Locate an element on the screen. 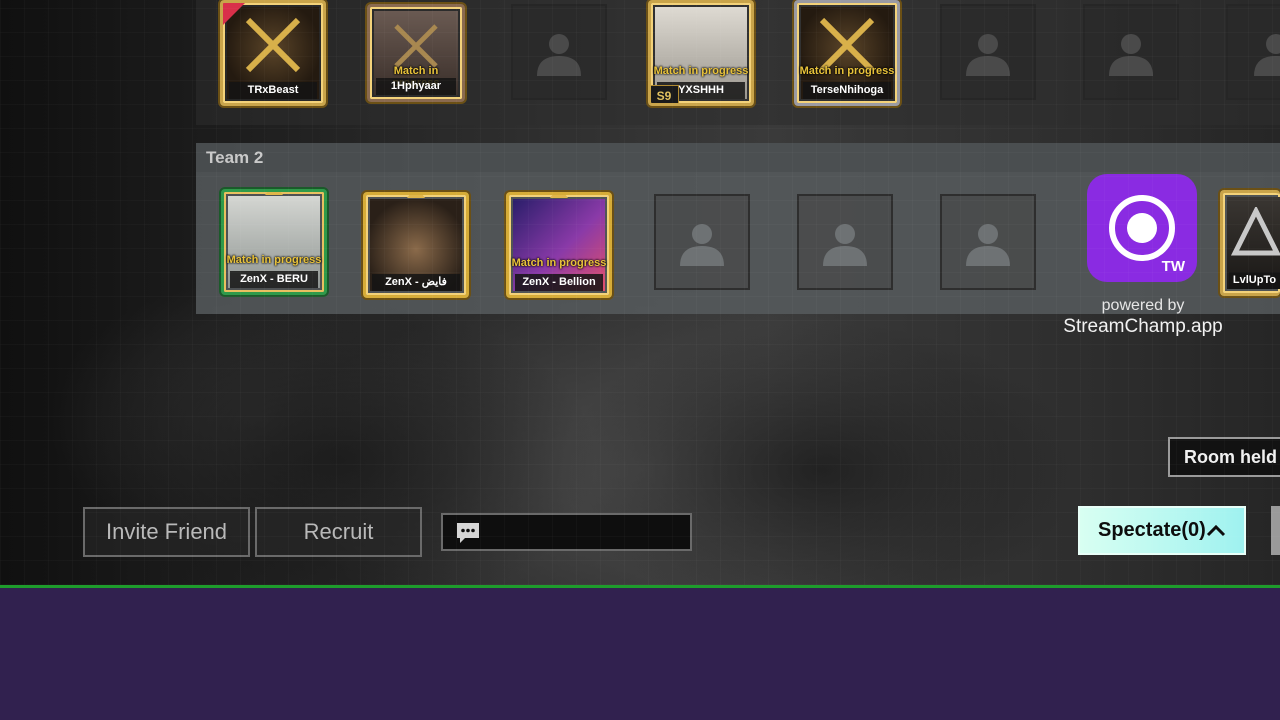 The width and height of the screenshot is (1280, 720). team2-title: Team 2 is located at coordinates (235, 157).